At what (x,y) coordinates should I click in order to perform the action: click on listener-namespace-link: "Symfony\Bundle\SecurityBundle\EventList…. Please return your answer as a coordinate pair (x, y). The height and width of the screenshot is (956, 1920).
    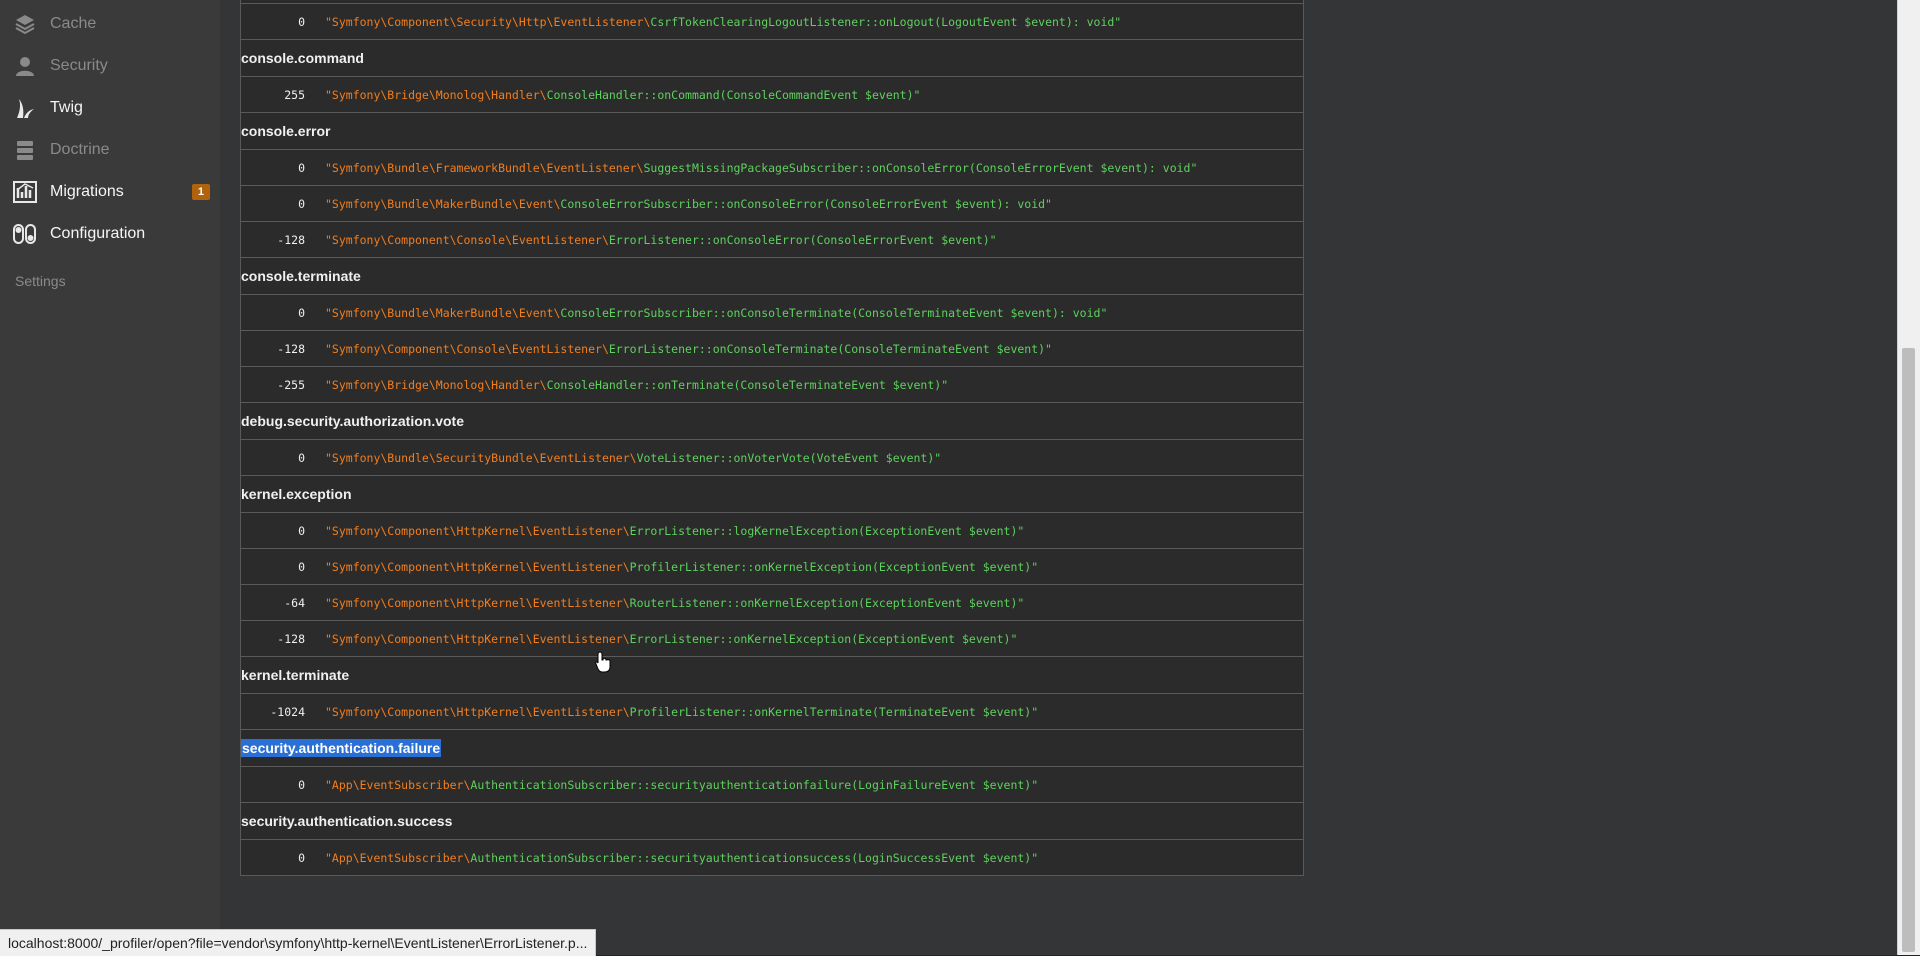
    Looking at the image, I should click on (481, 458).